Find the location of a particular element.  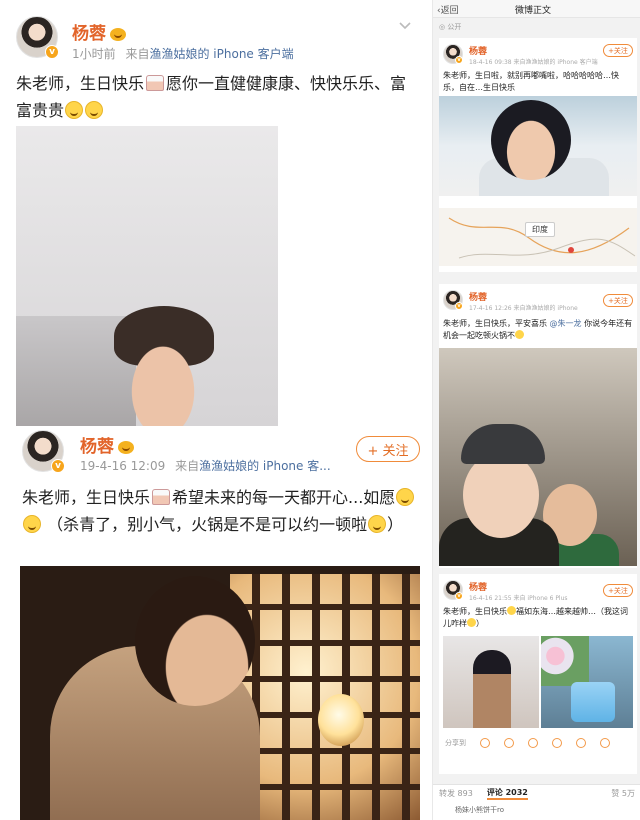

card1-name: 杨蓉 is located at coordinates (478, 50).